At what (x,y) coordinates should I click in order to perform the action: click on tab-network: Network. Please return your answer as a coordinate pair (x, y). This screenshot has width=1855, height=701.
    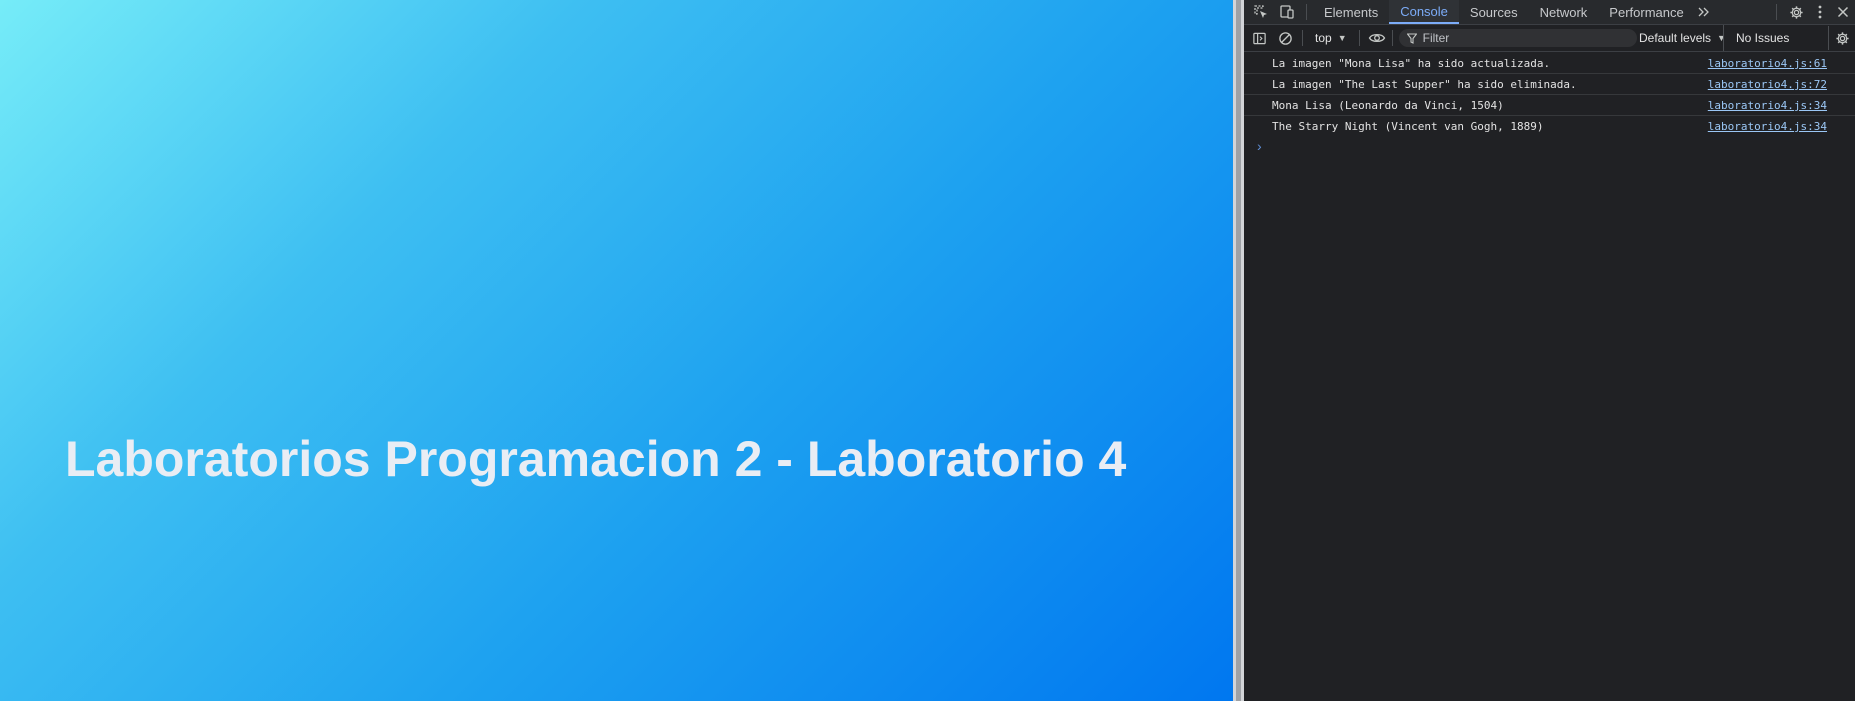
    Looking at the image, I should click on (1564, 12).